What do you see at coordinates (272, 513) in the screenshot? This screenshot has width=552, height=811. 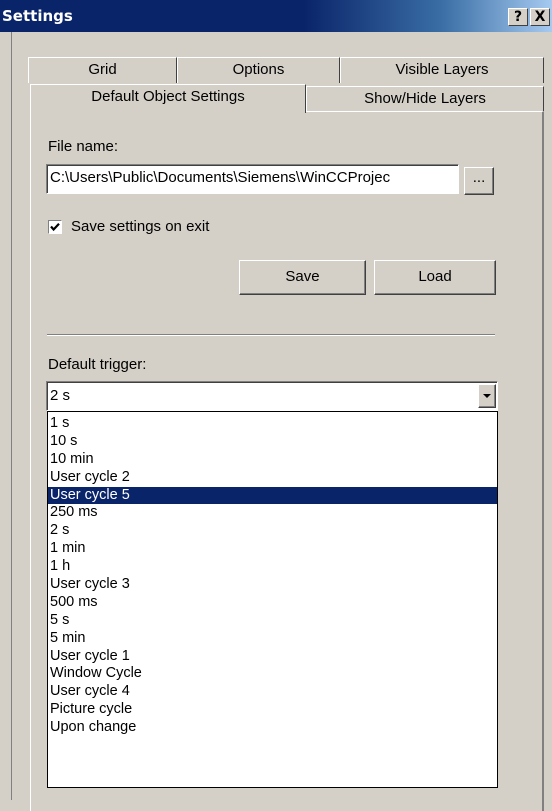 I see `dropdown-option: 250 ms` at bounding box center [272, 513].